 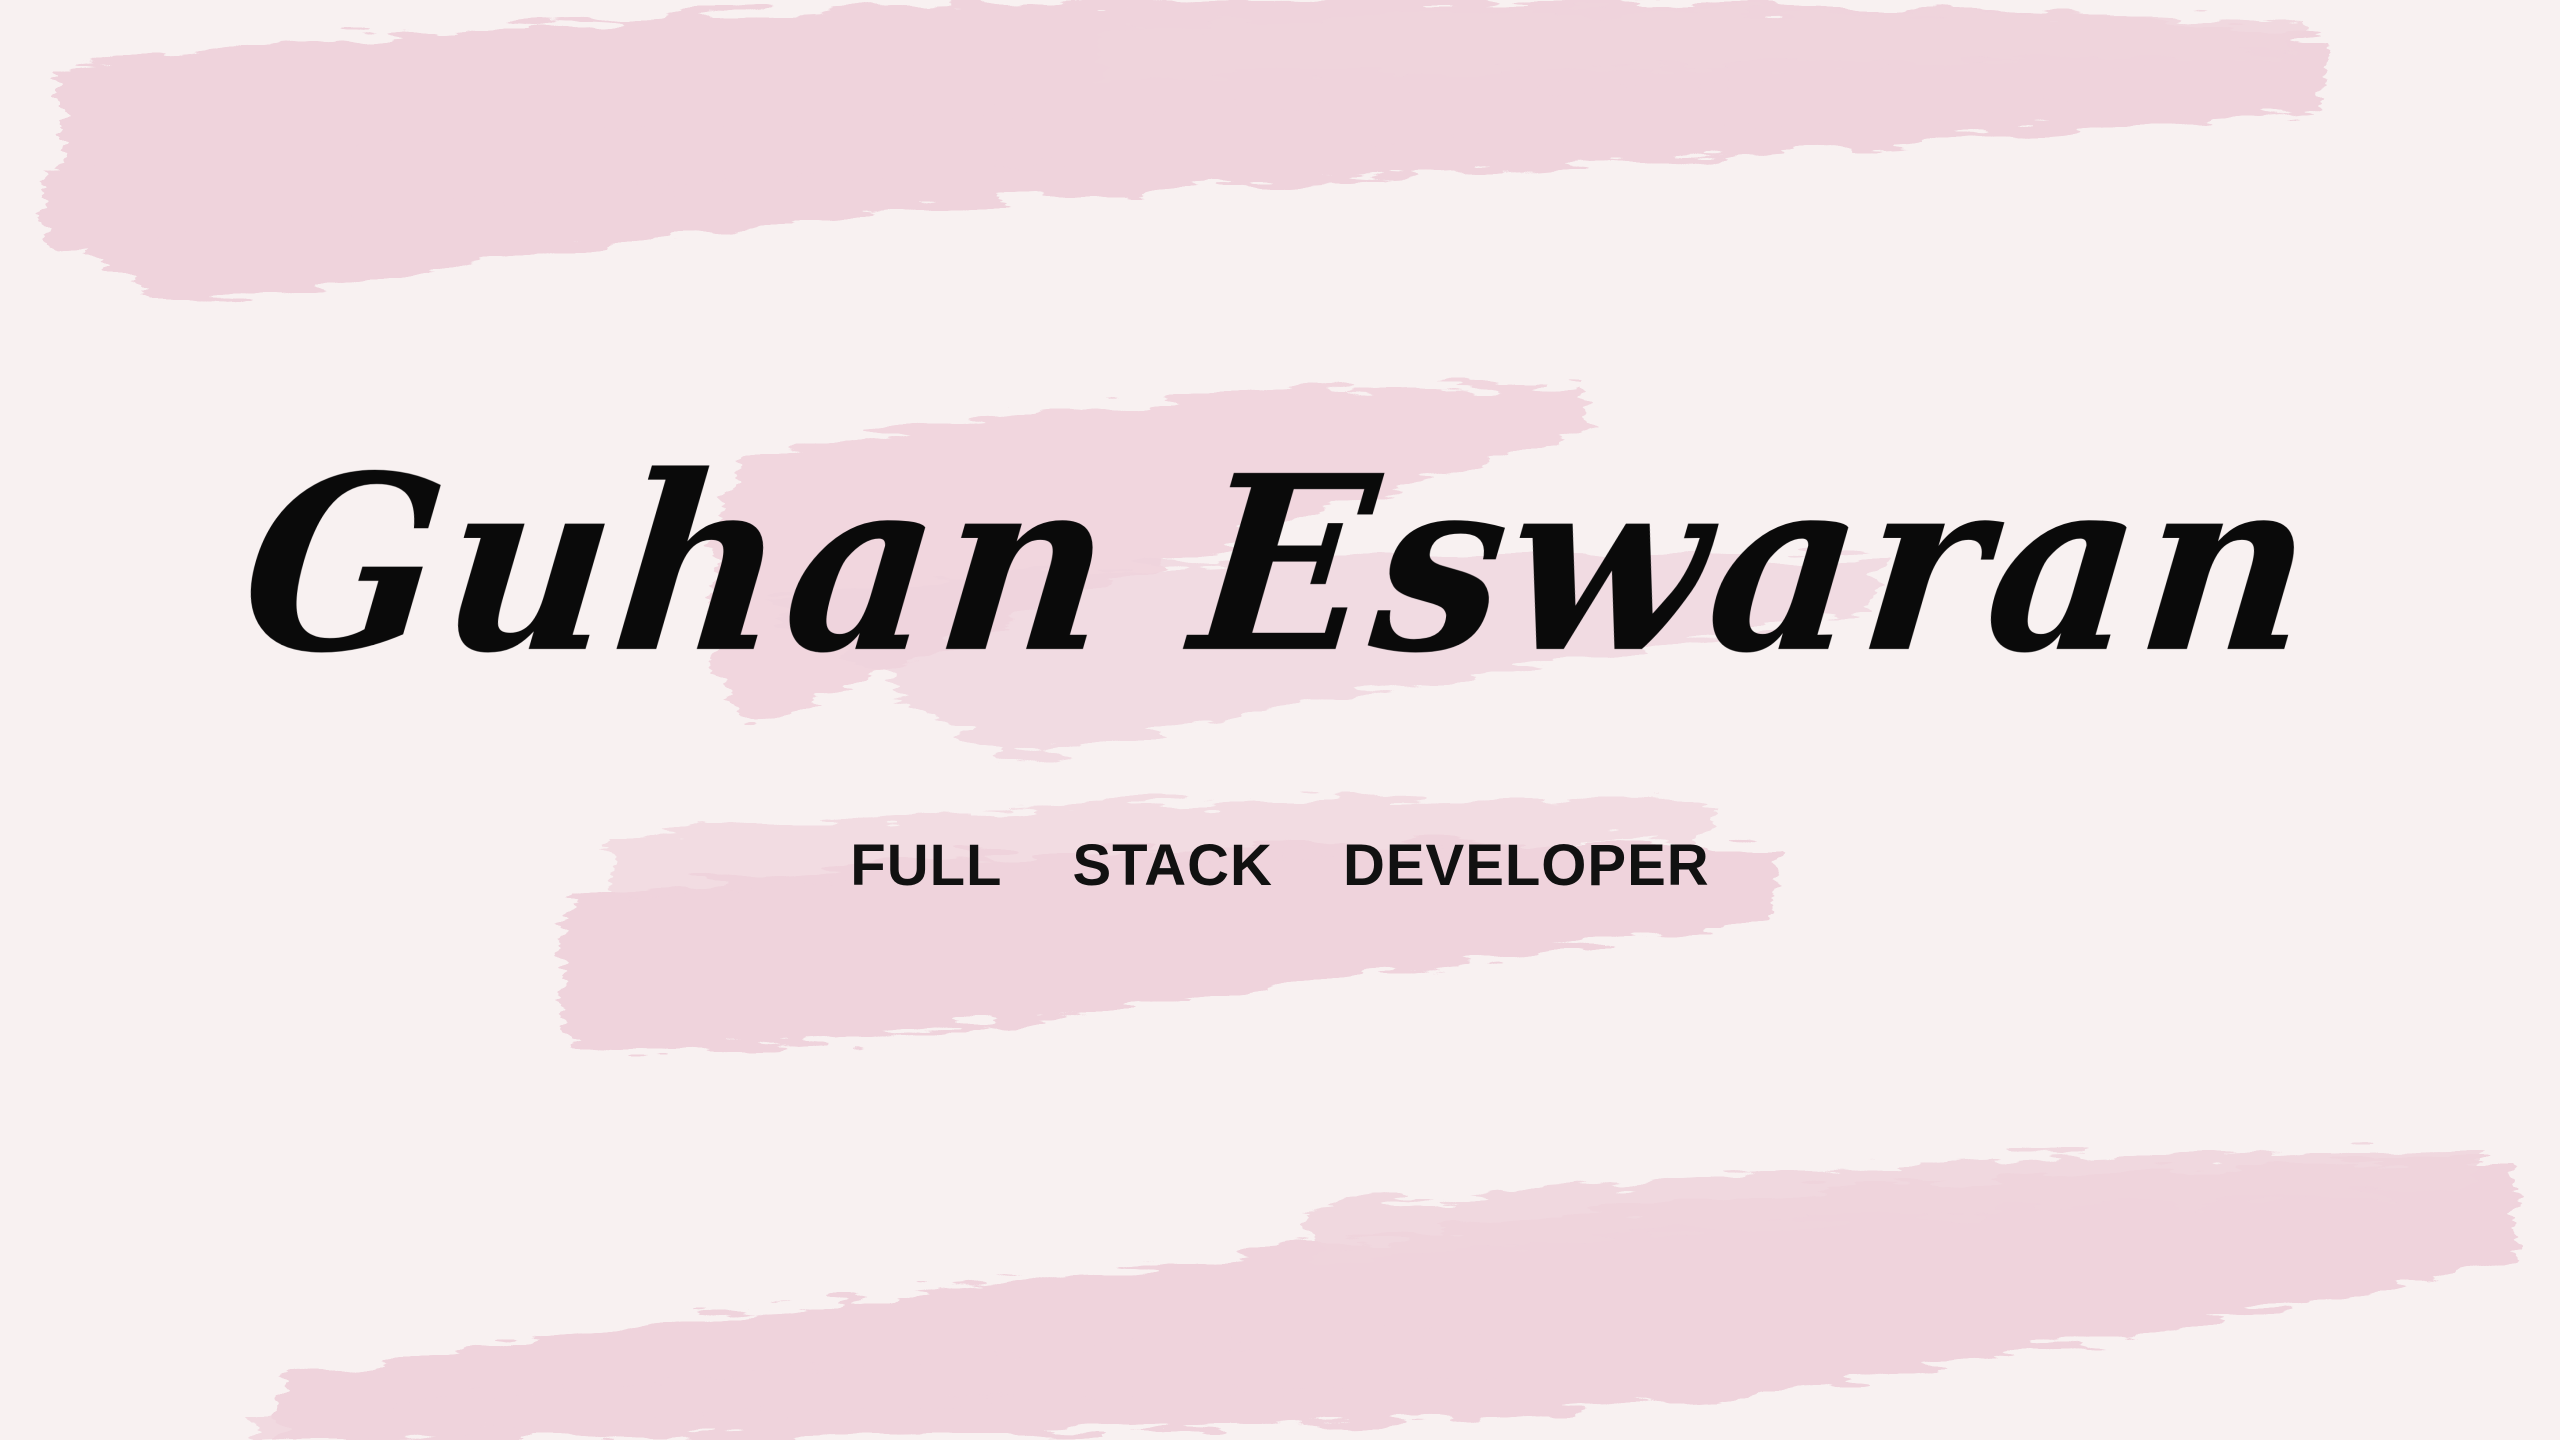 What do you see at coordinates (926, 865) in the screenshot?
I see `role-word-full: FULL` at bounding box center [926, 865].